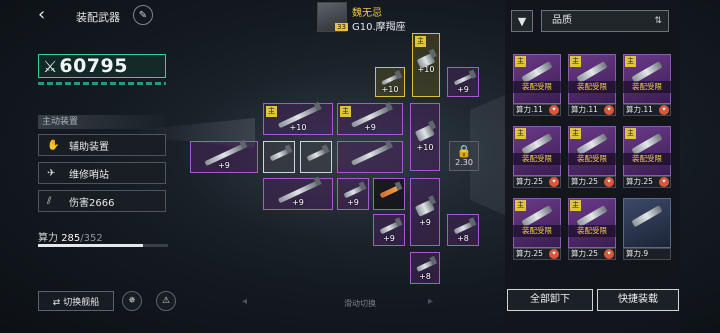 The height and width of the screenshot is (333, 720). What do you see at coordinates (166, 301) in the screenshot?
I see `alert-icon: ⚠` at bounding box center [166, 301].